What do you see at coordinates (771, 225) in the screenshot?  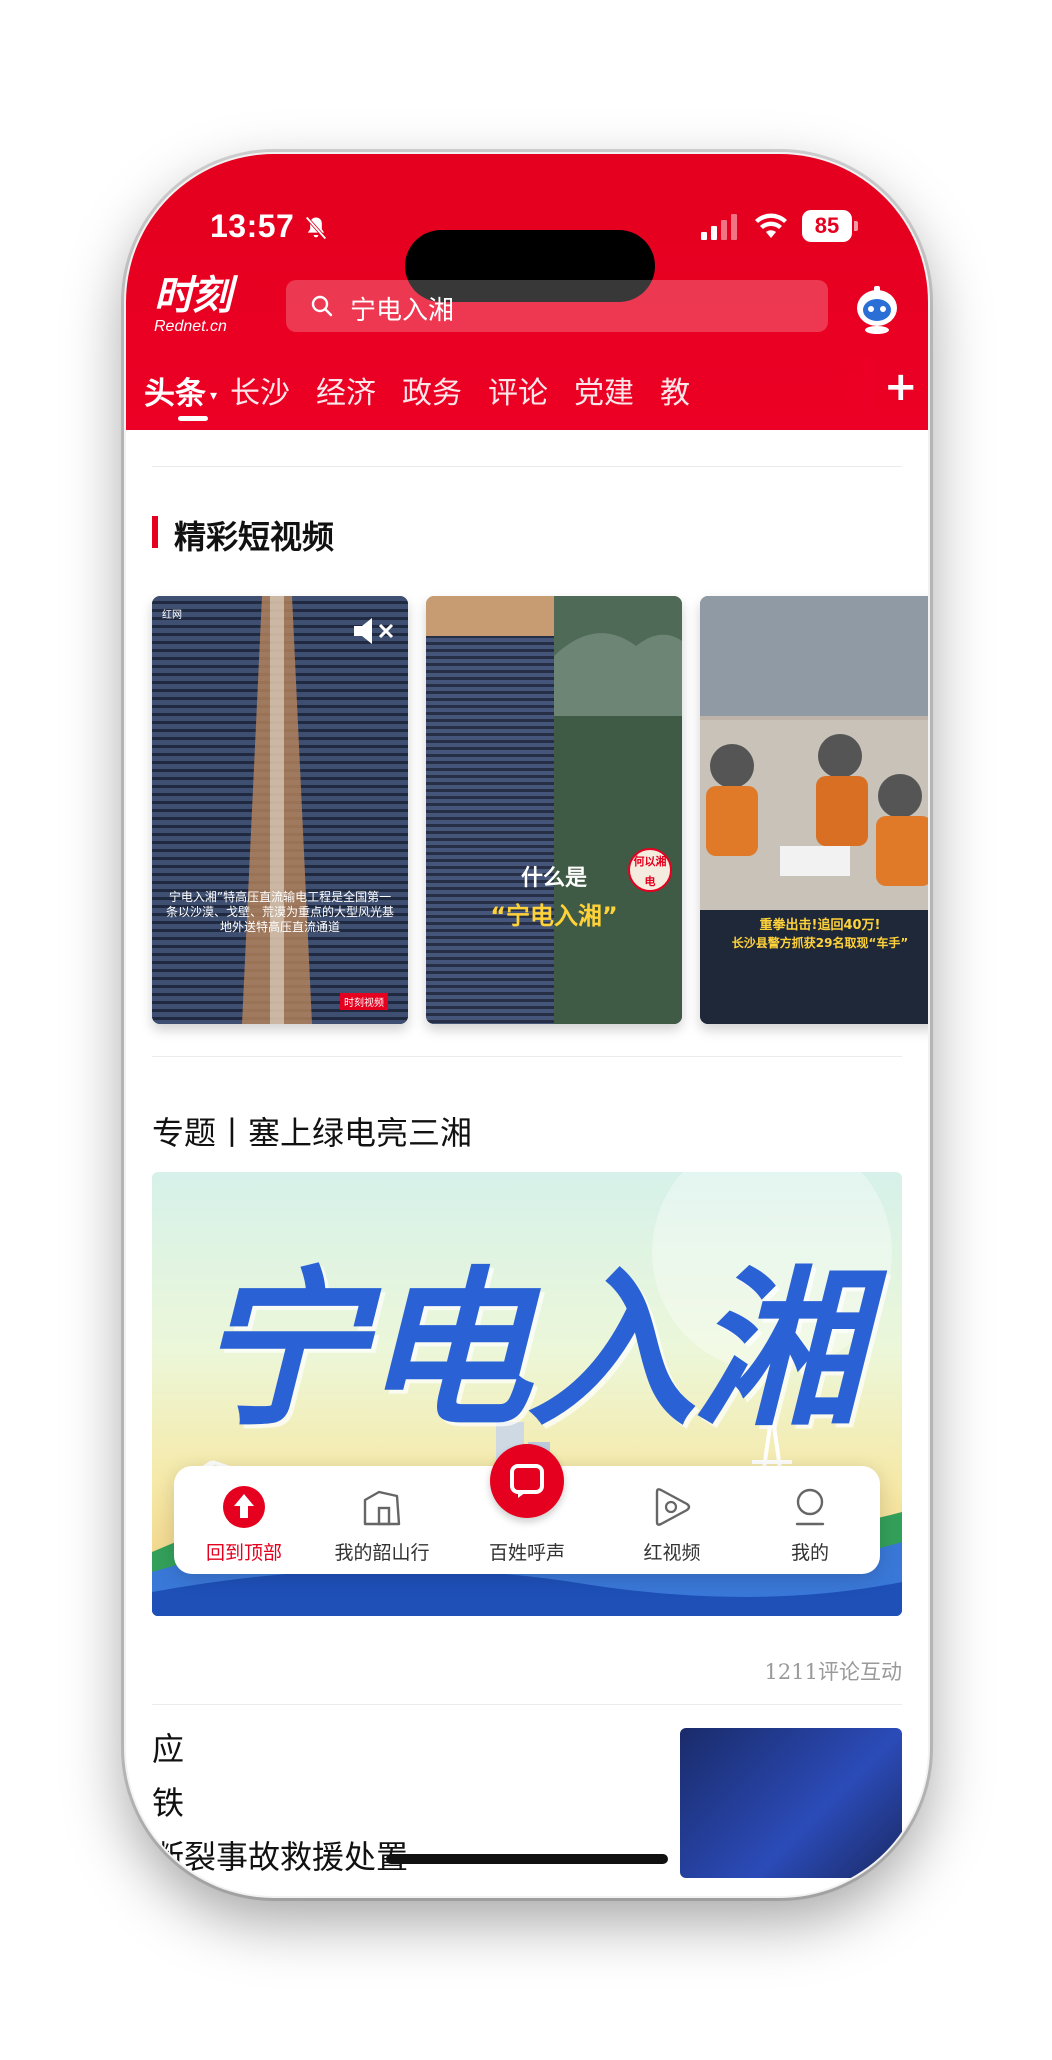 I see `wifi-icon` at bounding box center [771, 225].